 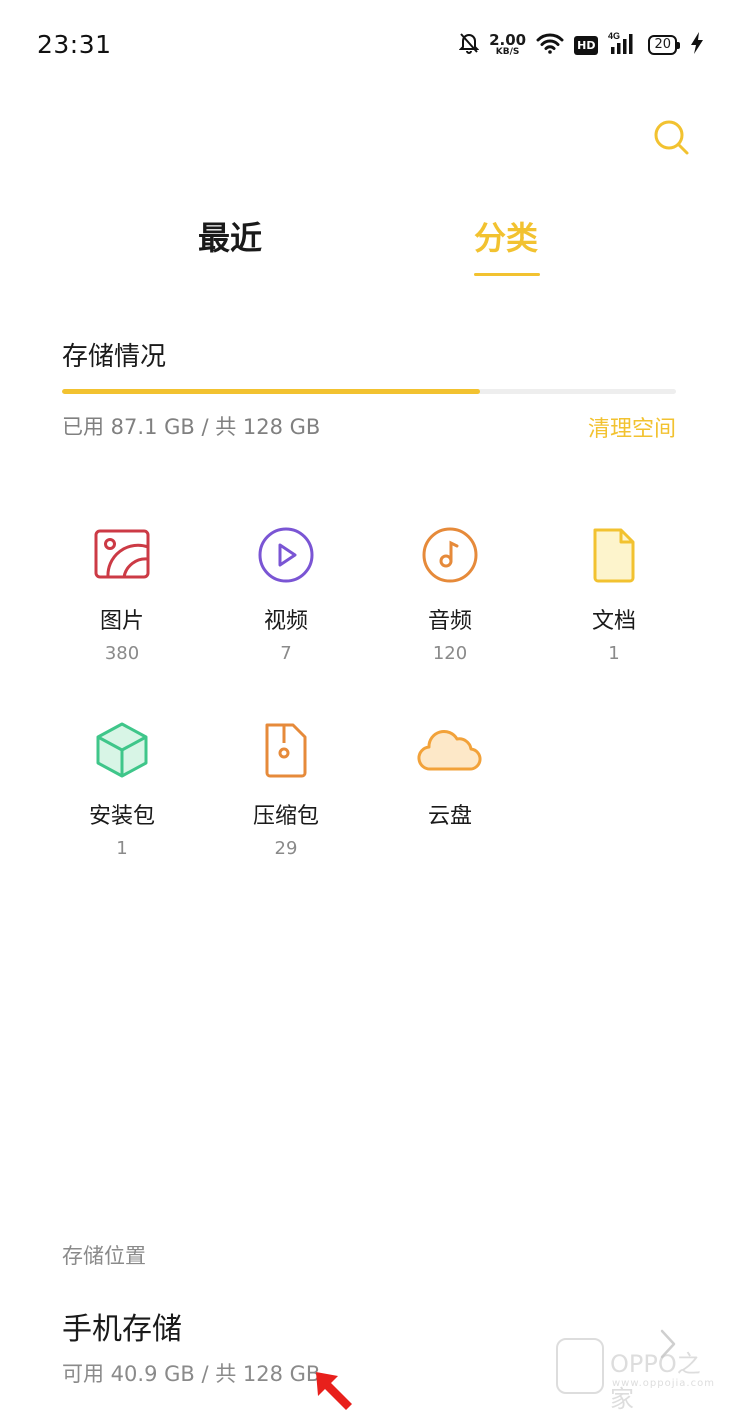 I want to click on archive-icon, so click(x=286, y=750).